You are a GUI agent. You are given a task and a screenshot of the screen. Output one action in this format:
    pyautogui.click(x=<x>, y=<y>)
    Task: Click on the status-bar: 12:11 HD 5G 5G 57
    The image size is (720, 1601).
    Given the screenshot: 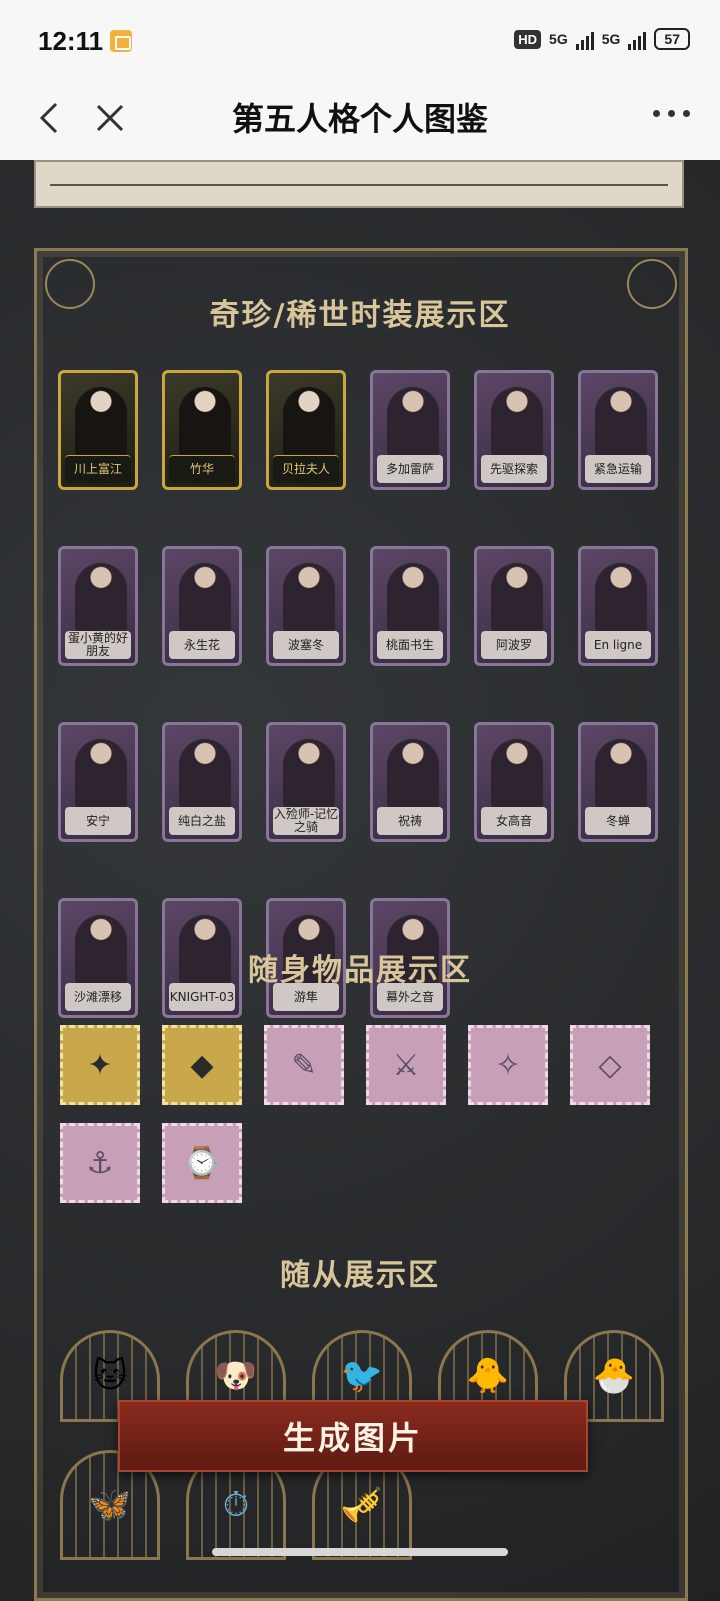 What is the action you would take?
    pyautogui.click(x=360, y=40)
    